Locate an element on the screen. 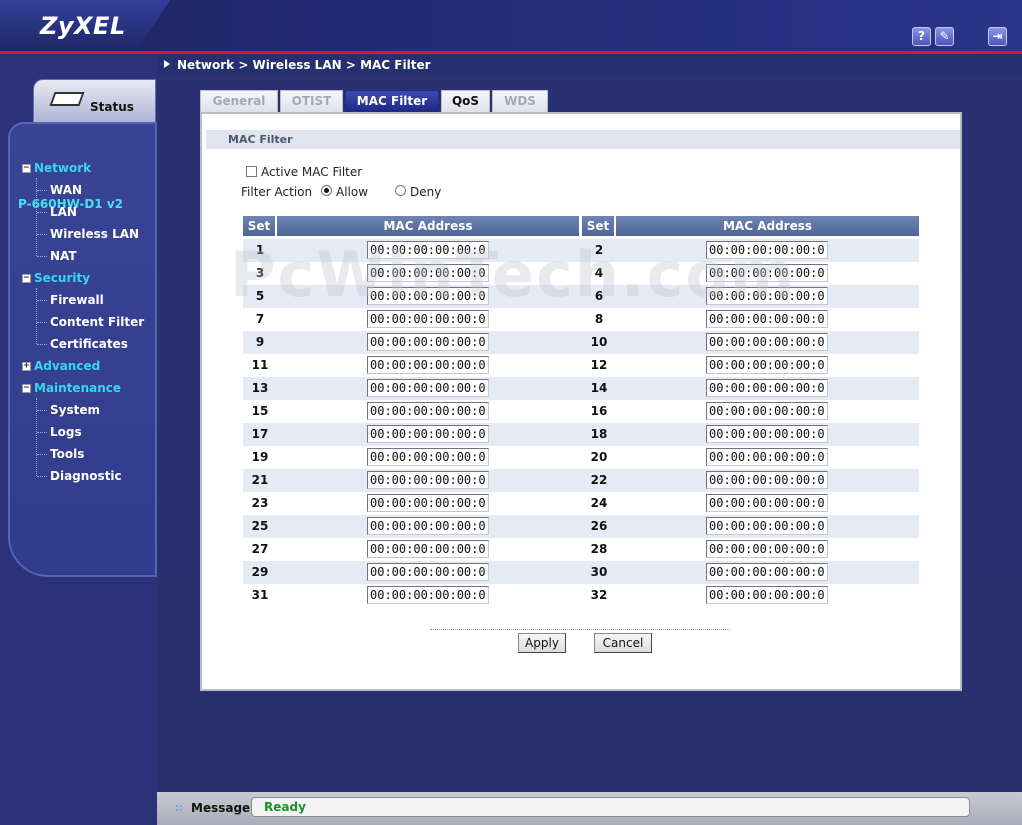 The width and height of the screenshot is (1022, 825). apply-button: Apply is located at coordinates (542, 643).